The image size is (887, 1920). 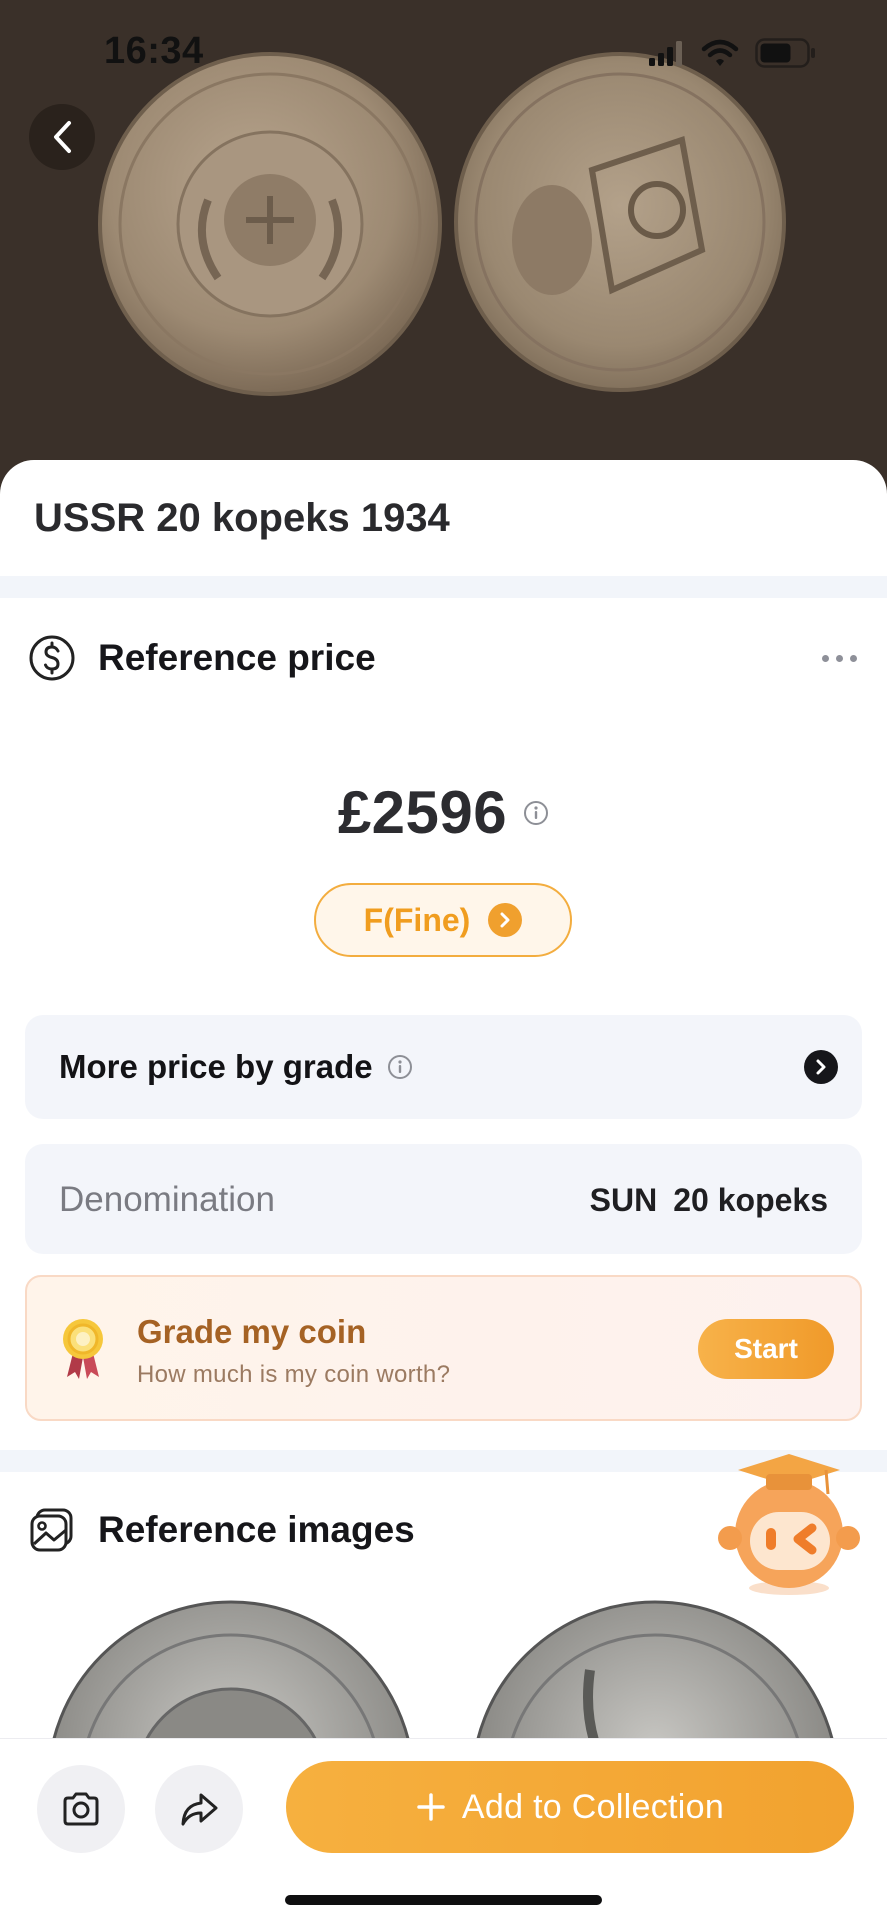 I want to click on reference-price-value: £2596, so click(x=422, y=812).